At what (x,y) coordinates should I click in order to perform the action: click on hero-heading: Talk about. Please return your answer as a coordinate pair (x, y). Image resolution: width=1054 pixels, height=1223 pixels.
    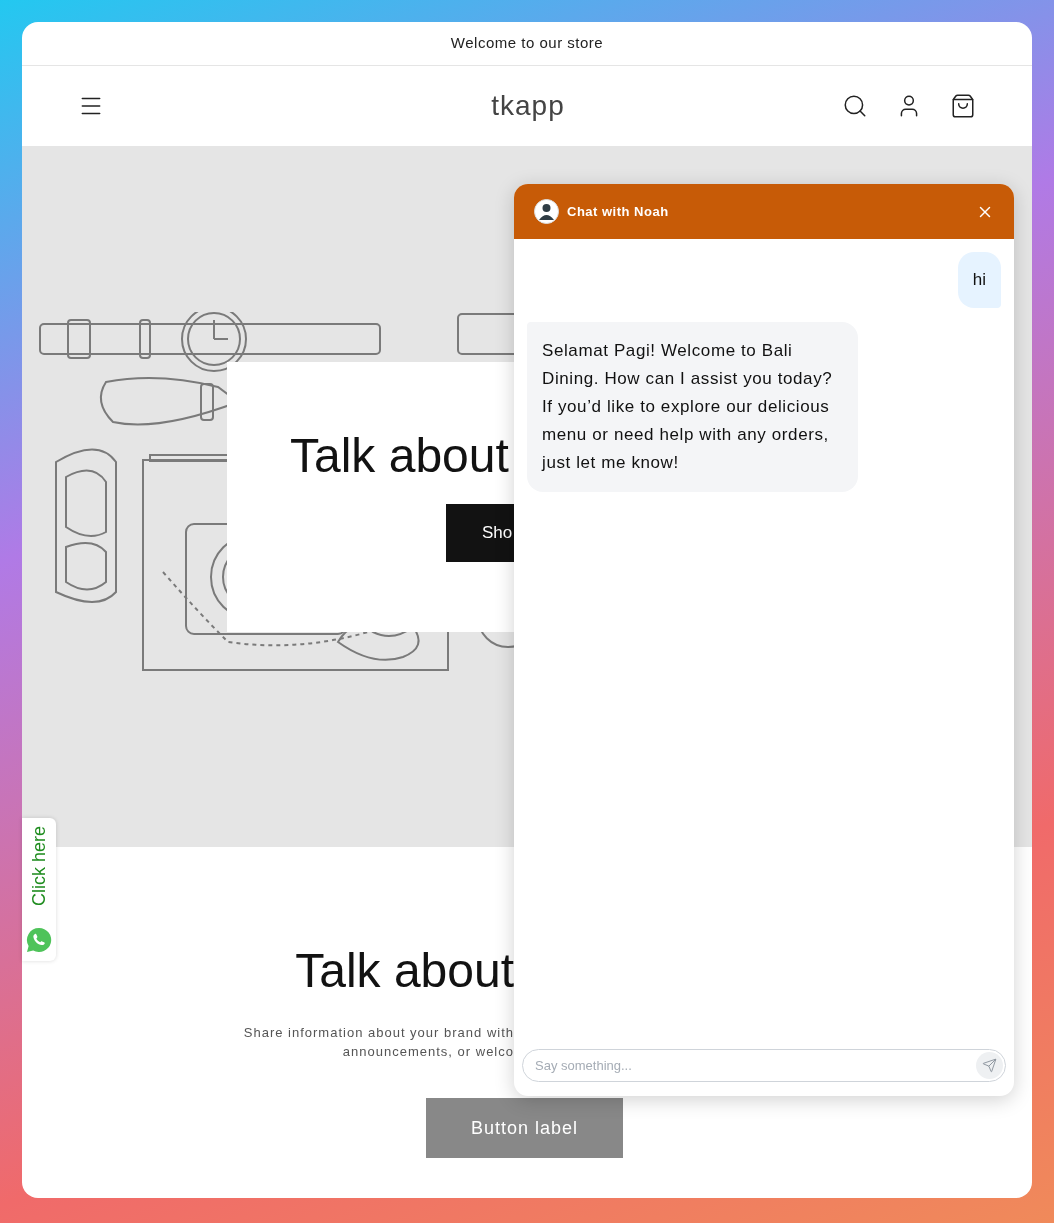
    Looking at the image, I should click on (400, 456).